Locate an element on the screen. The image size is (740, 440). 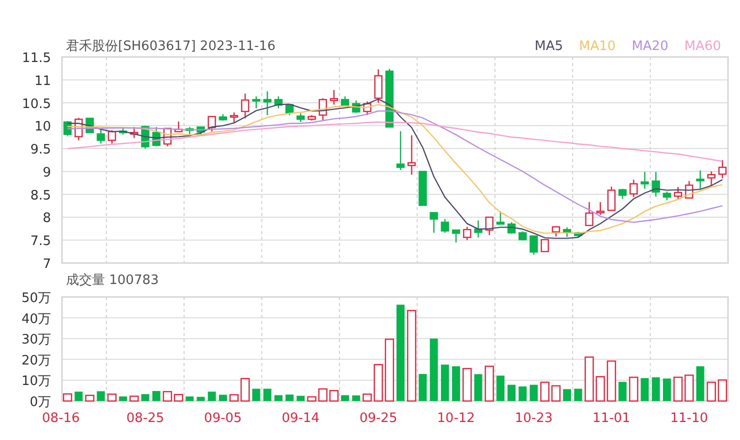
y-axis-label: 40万 is located at coordinates (36, 319).